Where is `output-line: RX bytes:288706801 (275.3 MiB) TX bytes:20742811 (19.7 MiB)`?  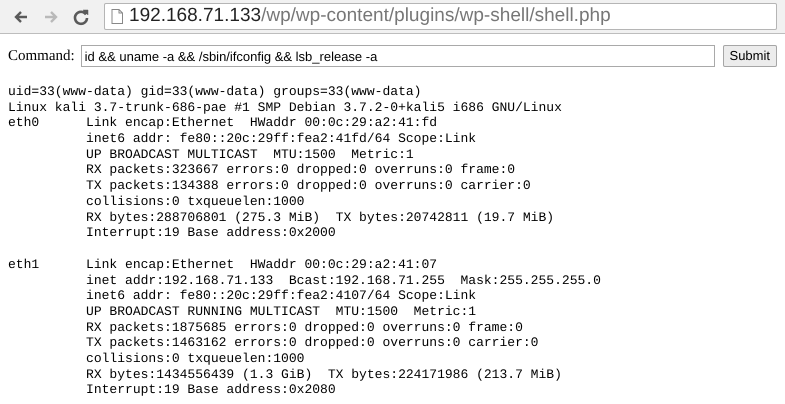
output-line: RX bytes:288706801 (275.3 MiB) TX bytes:20742811 (19.7 MiB) is located at coordinates (320, 218).